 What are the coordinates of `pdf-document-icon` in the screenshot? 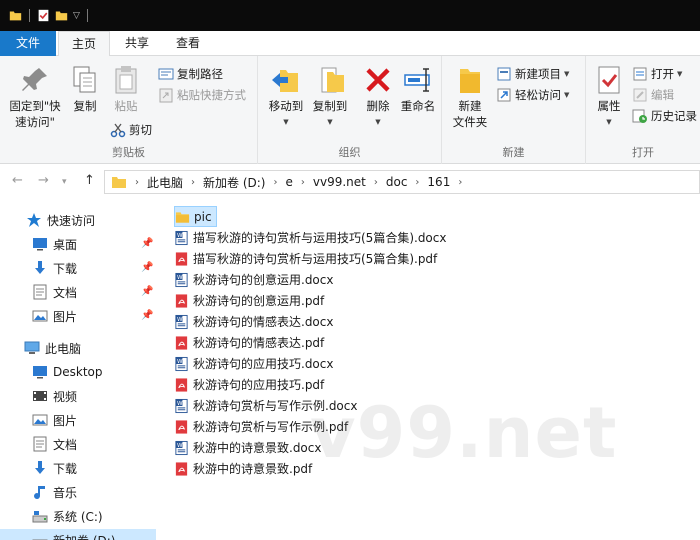 It's located at (181, 468).